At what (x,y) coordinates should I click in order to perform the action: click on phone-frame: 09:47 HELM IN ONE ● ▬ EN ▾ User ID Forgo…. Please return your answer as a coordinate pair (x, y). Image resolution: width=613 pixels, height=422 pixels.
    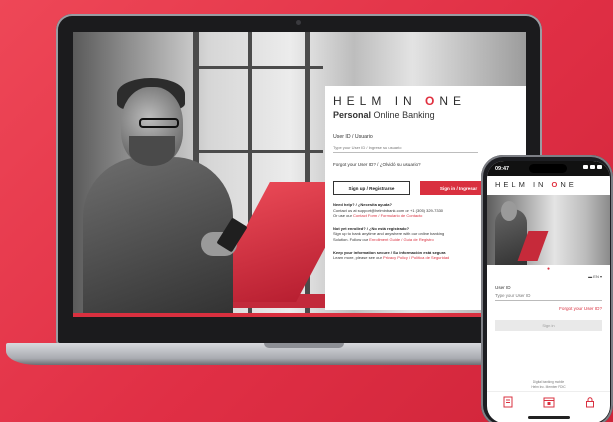
    Looking at the image, I should click on (547, 288).